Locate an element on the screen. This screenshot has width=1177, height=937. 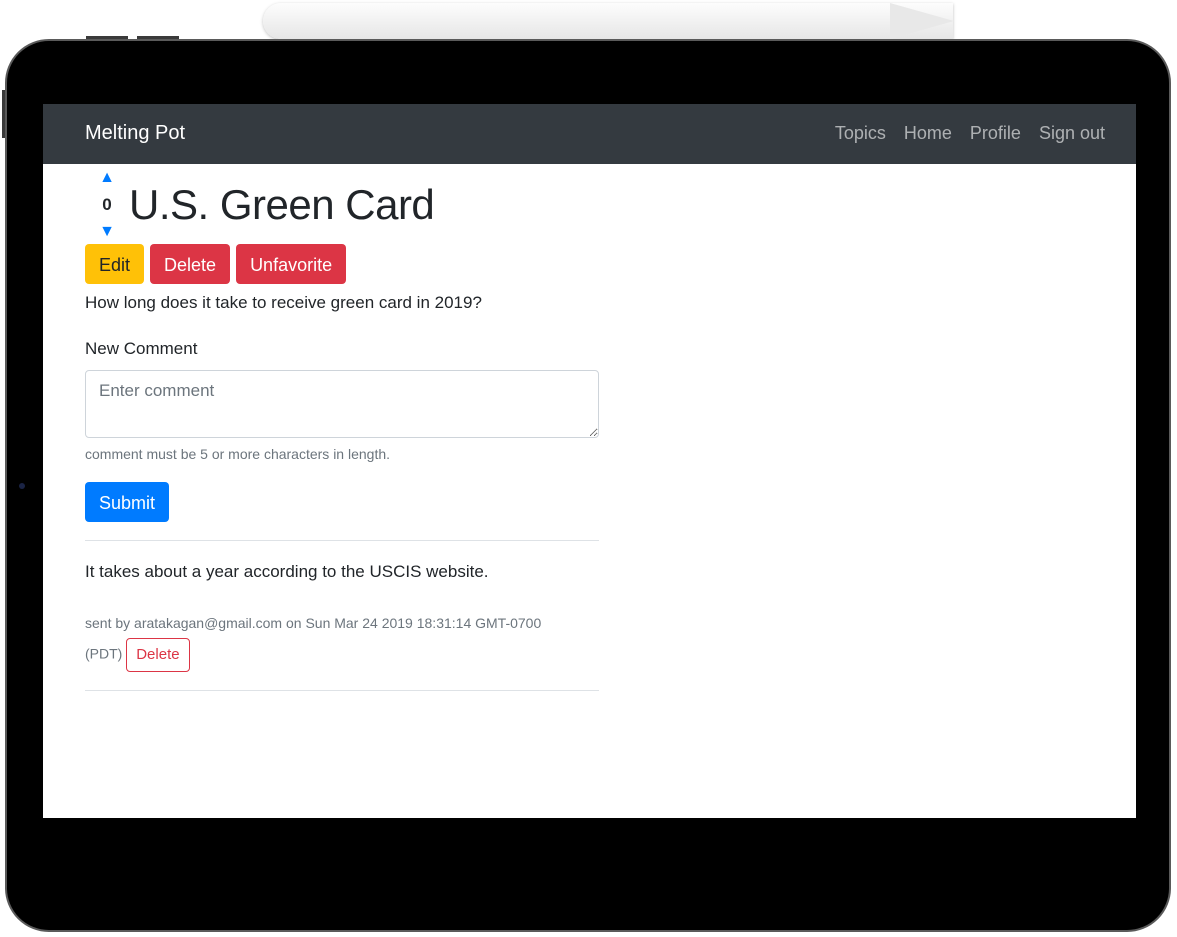
title-row: ▲ 0 ▼ U.S. Green Card is located at coordinates (342, 205).